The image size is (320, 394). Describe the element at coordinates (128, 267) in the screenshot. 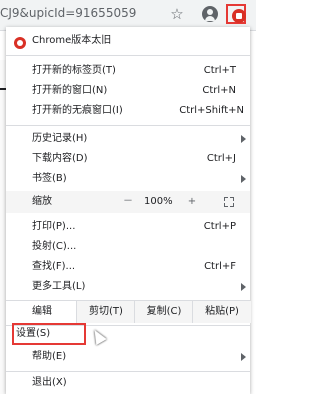

I see `menu-item-find: 查找(F)... Ctrl+F` at that location.